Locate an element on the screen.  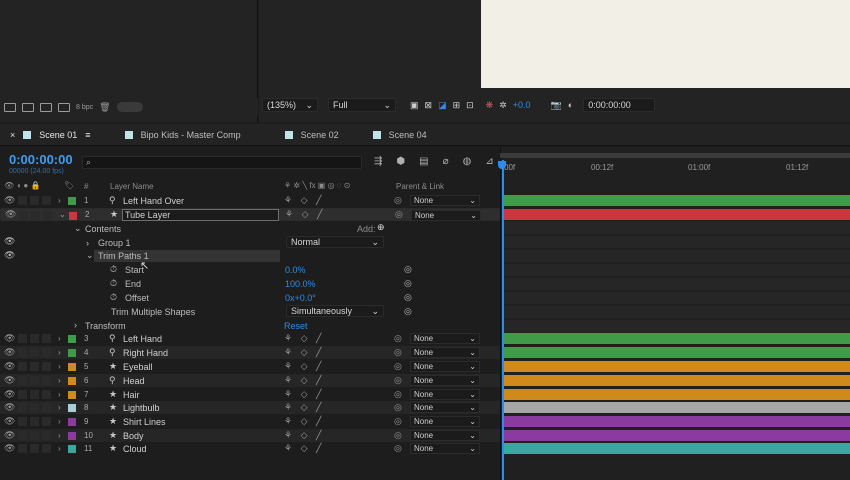
zoom-select: (135%) ⌄ is located at coordinates (290, 105).